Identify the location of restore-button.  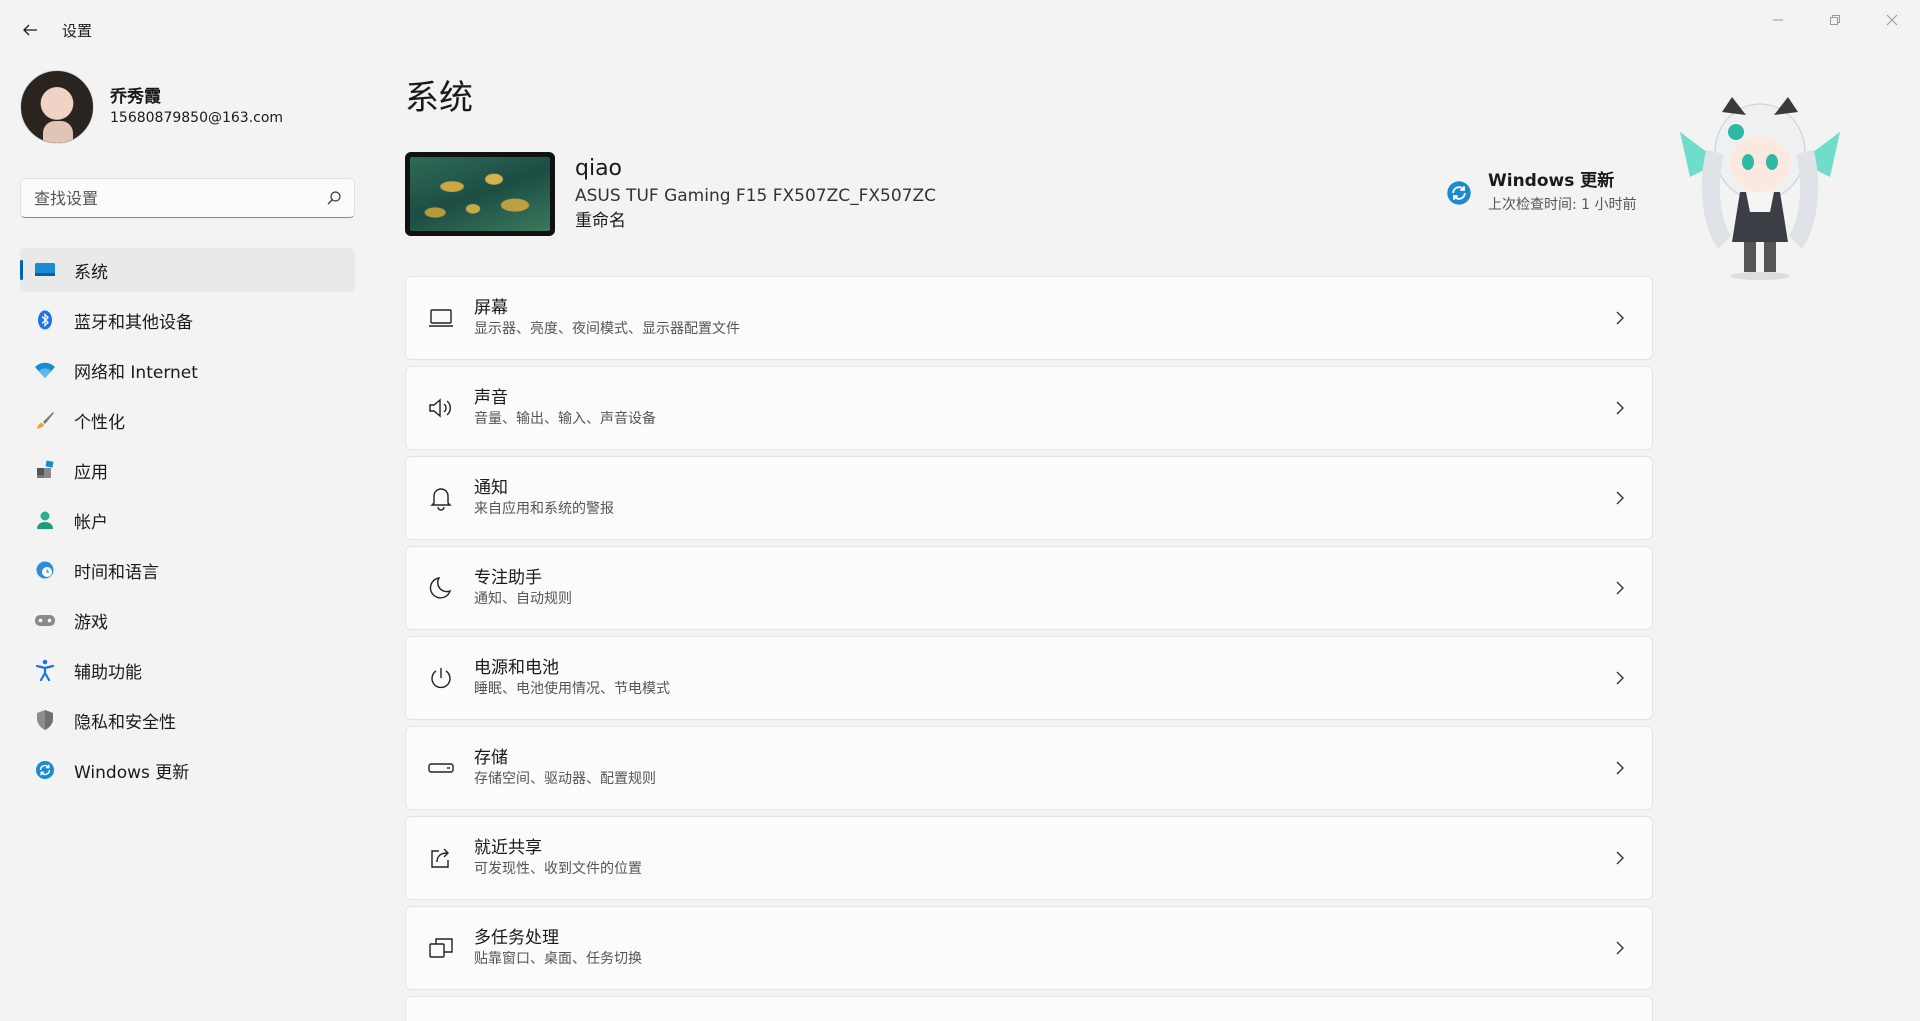
(1834, 20).